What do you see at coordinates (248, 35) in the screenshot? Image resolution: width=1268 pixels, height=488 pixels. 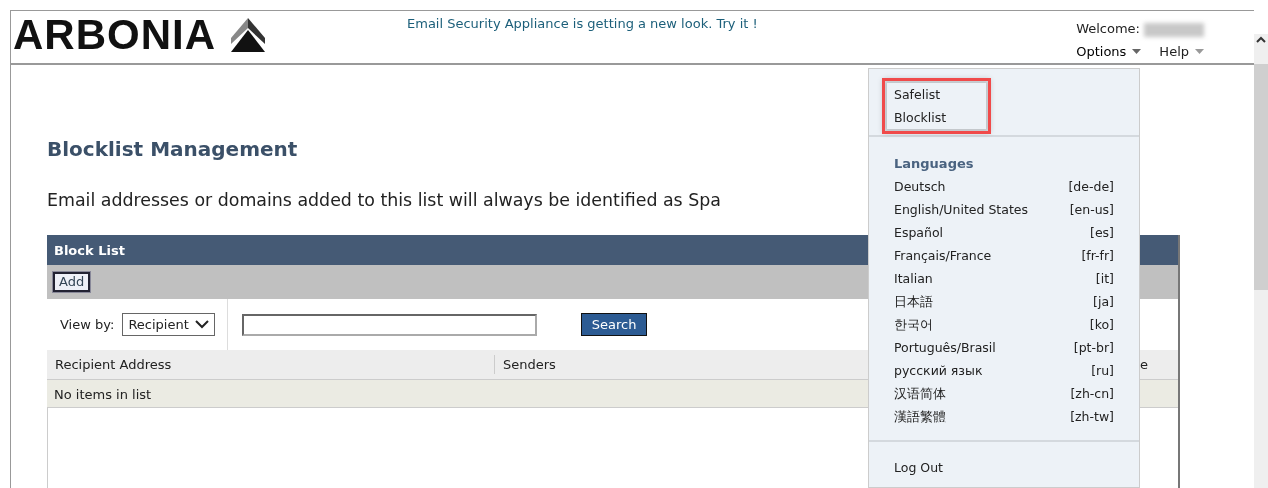 I see `logo-icon` at bounding box center [248, 35].